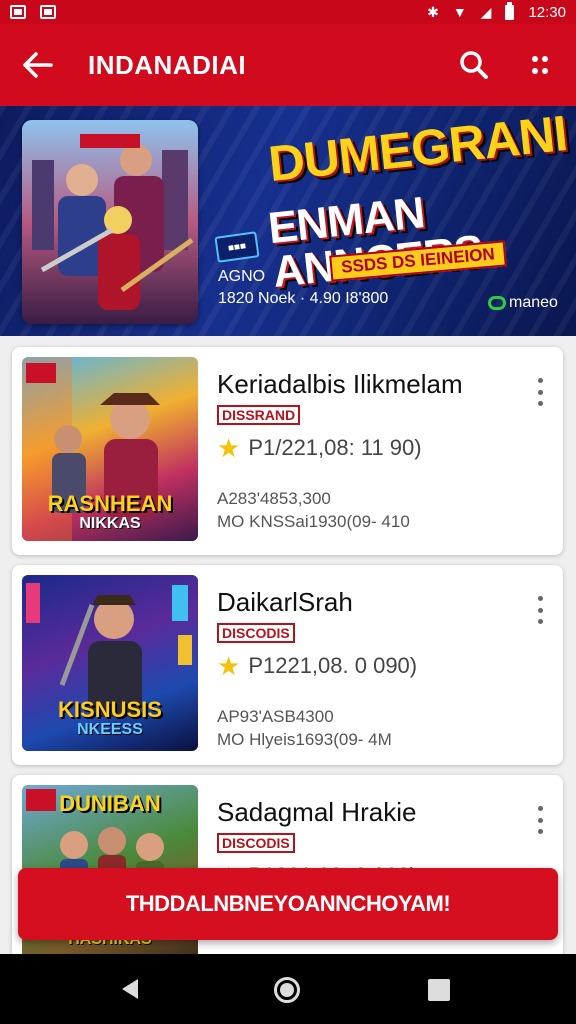 The width and height of the screenshot is (576, 1024). I want to click on thumbnail-title: RASNHEAN, so click(110, 503).